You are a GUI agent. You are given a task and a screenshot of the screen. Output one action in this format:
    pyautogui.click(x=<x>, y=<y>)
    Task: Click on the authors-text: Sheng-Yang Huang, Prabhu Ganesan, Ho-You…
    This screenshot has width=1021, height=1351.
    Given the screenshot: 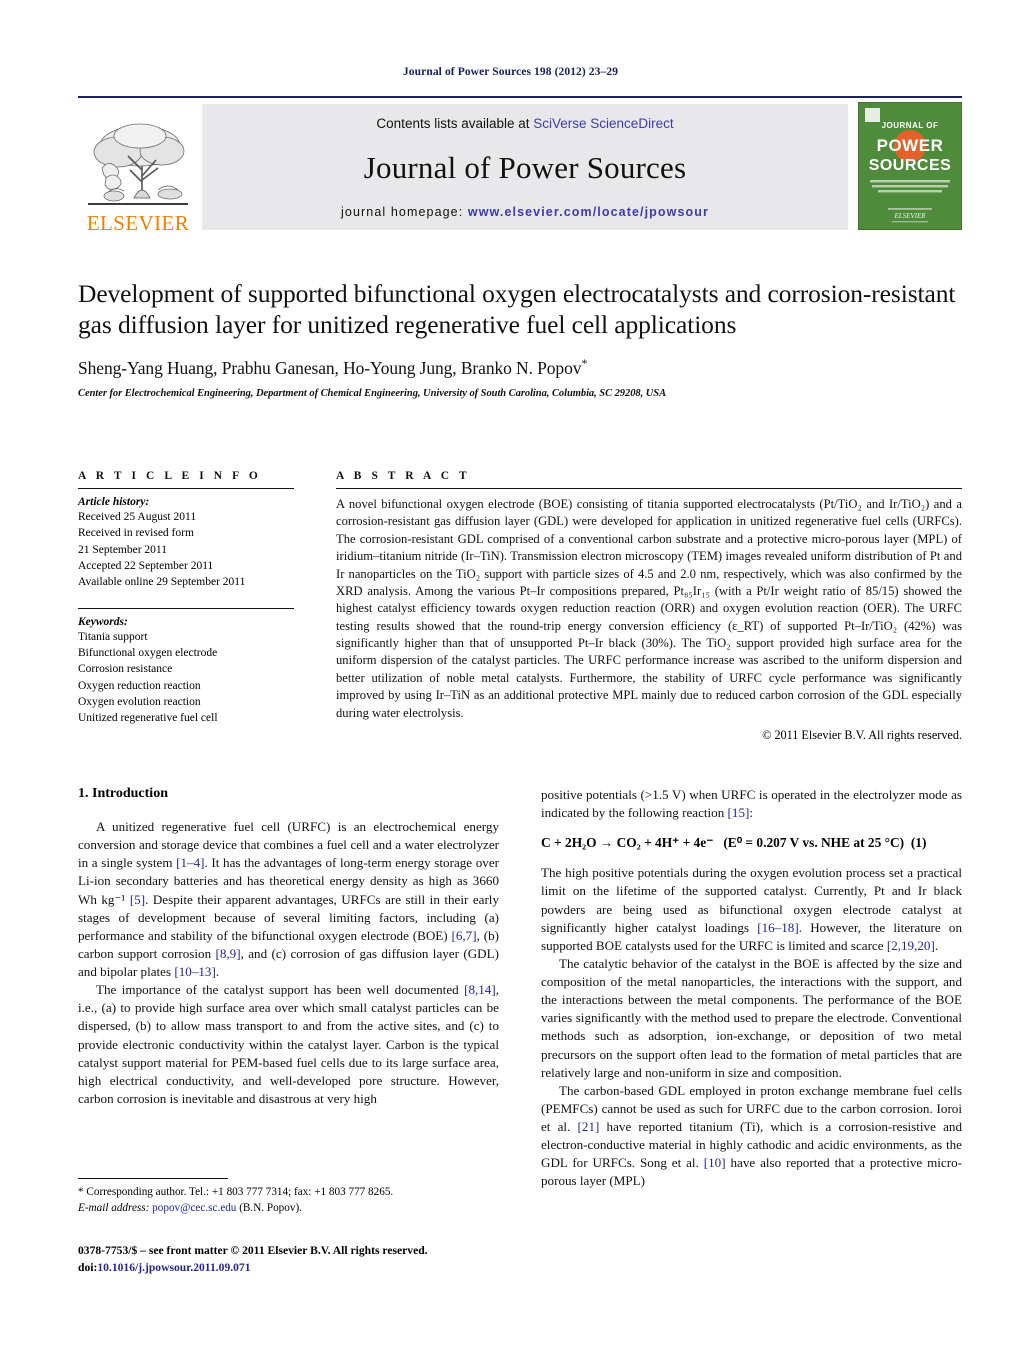 What is the action you would take?
    pyautogui.click(x=330, y=368)
    